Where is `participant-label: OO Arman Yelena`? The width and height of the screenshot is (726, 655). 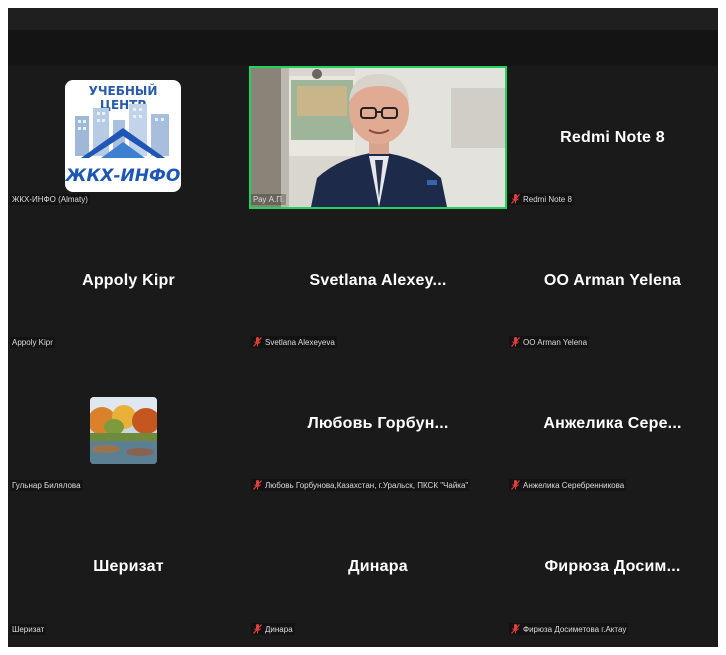 participant-label: OO Arman Yelena is located at coordinates (549, 342).